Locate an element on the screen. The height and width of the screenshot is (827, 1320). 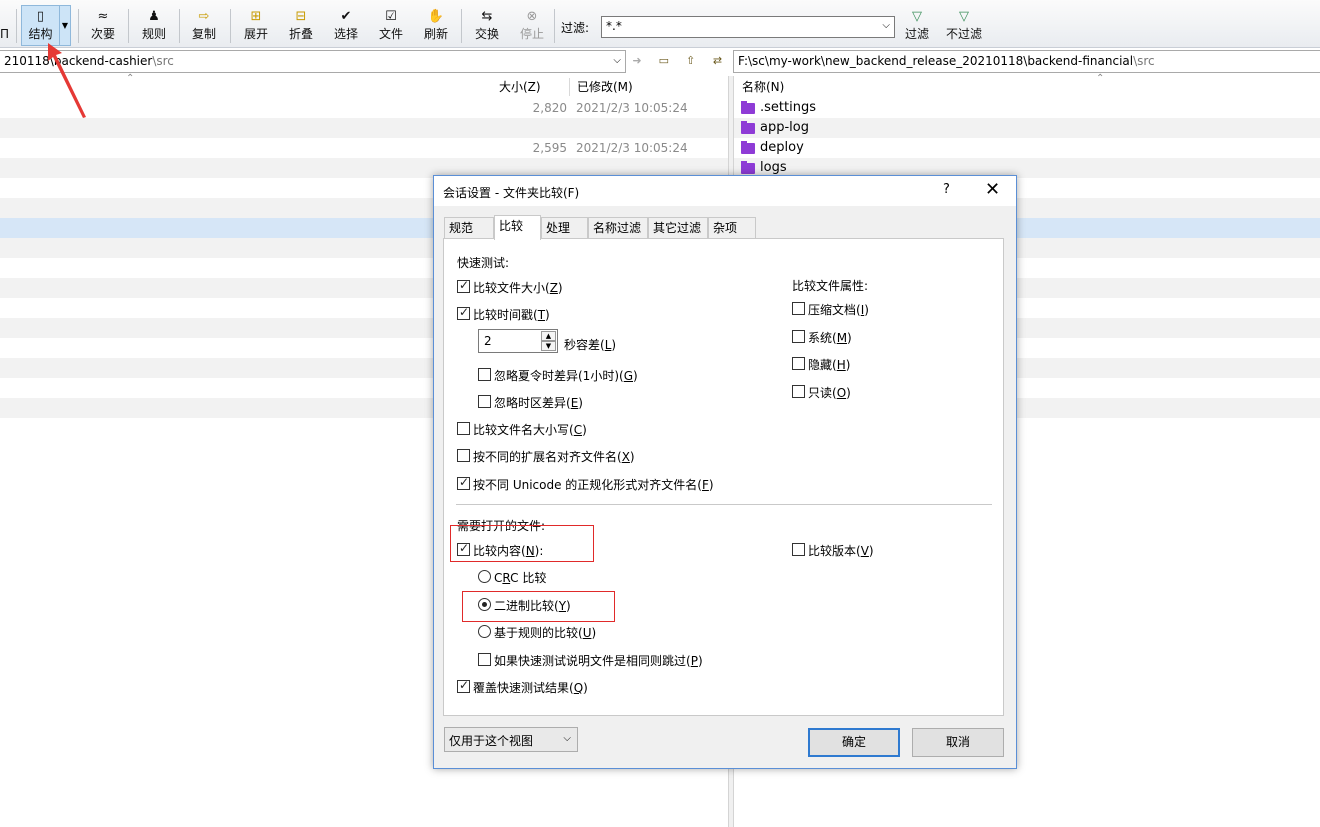
tab-handling: 处理 is located at coordinates (564, 228).